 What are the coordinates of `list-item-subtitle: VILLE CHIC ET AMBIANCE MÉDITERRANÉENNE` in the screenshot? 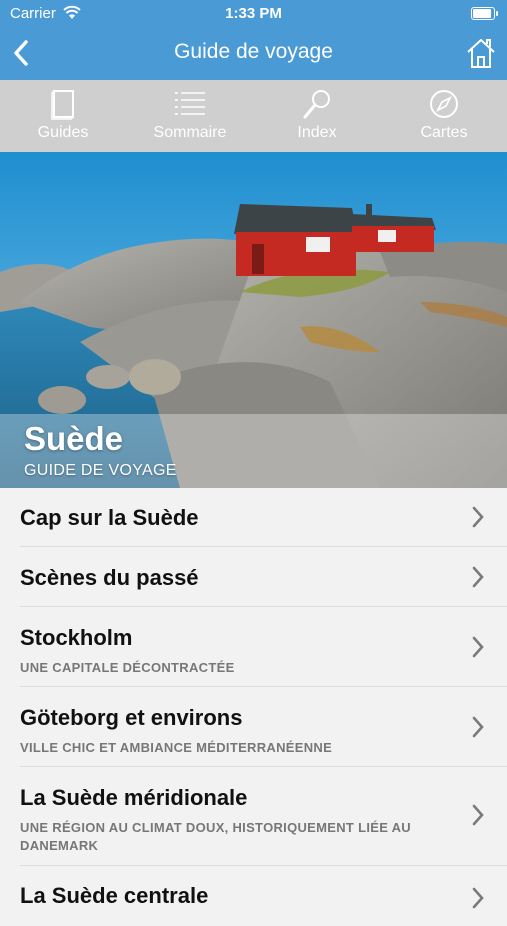 It's located at (176, 747).